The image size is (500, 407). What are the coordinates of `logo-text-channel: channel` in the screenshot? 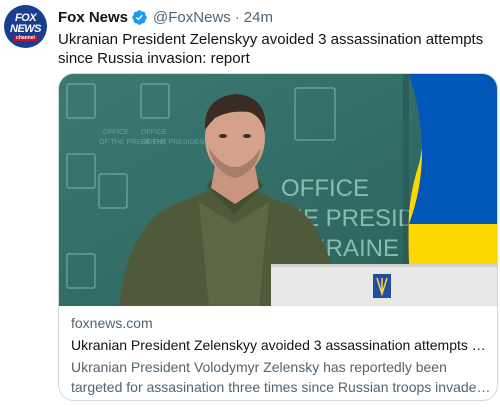 It's located at (25, 37).